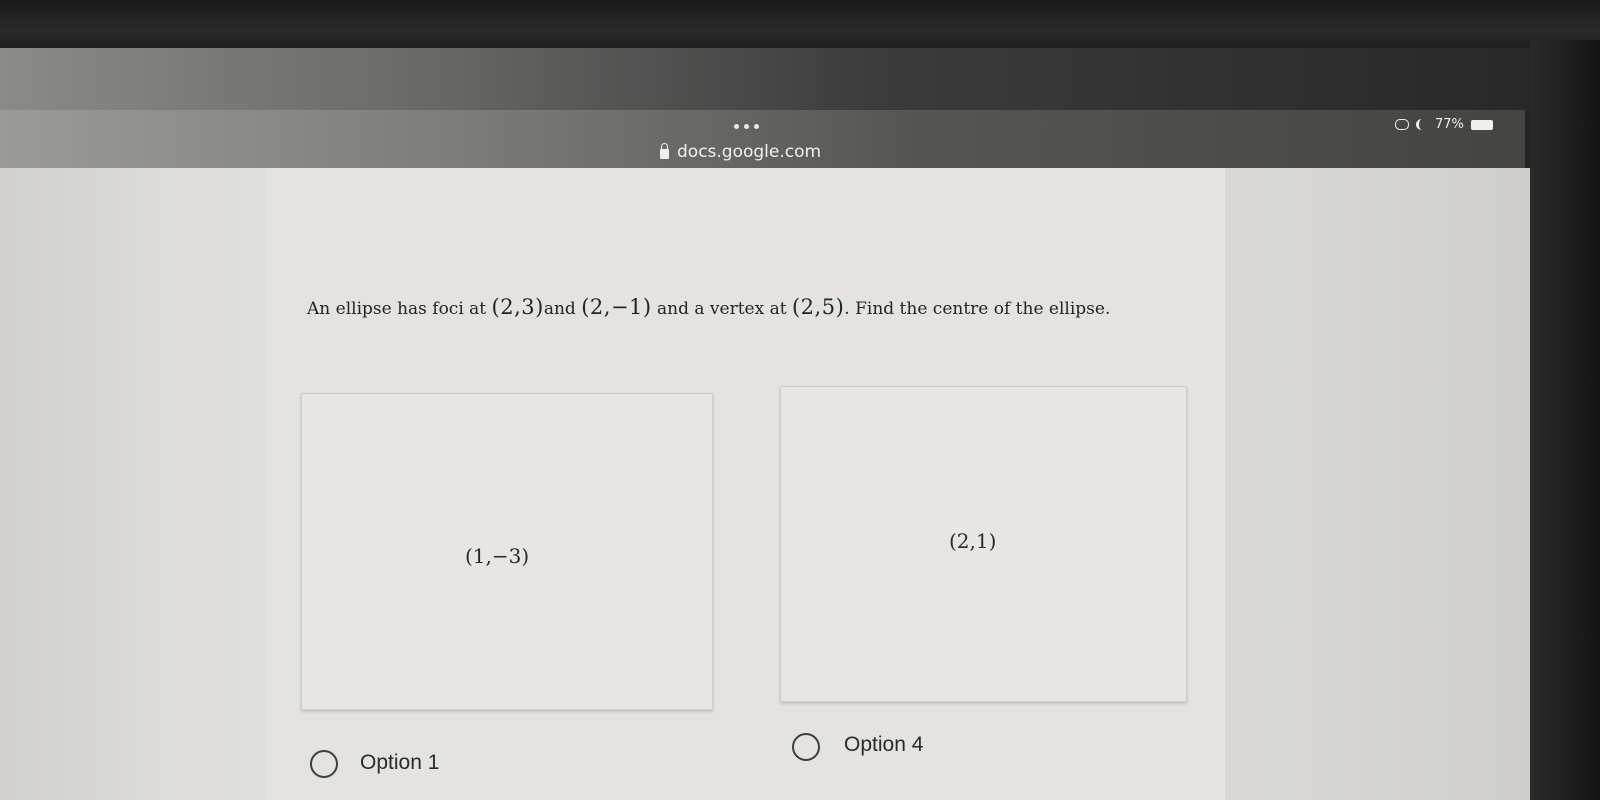 The height and width of the screenshot is (800, 1600). Describe the element at coordinates (973, 541) in the screenshot. I see `option-4-value: (2,1)` at that location.